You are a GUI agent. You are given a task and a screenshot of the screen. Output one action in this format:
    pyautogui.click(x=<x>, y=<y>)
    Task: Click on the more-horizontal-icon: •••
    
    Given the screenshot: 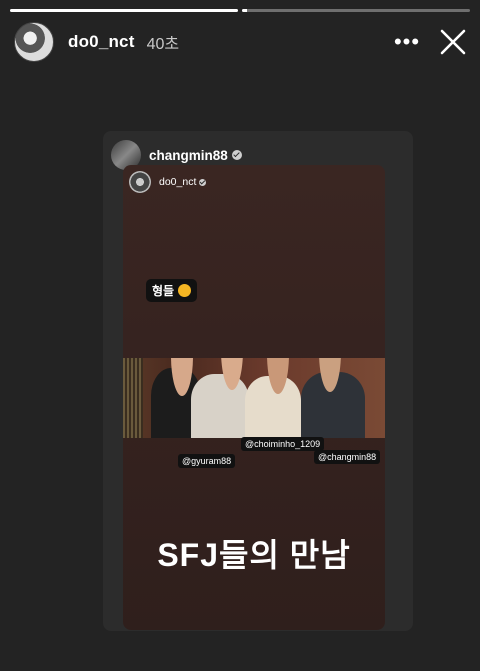 What is the action you would take?
    pyautogui.click(x=407, y=42)
    